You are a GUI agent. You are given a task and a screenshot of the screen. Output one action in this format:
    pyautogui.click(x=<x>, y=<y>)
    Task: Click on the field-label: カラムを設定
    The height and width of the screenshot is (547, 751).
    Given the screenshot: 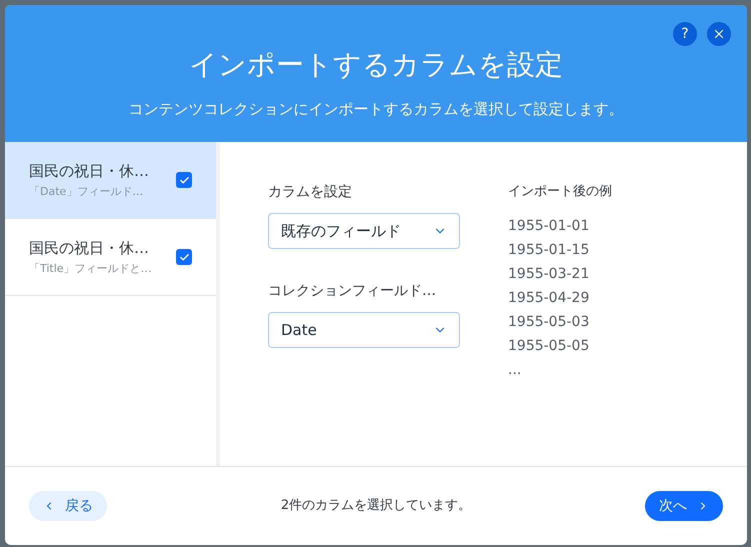 What is the action you would take?
    pyautogui.click(x=310, y=192)
    